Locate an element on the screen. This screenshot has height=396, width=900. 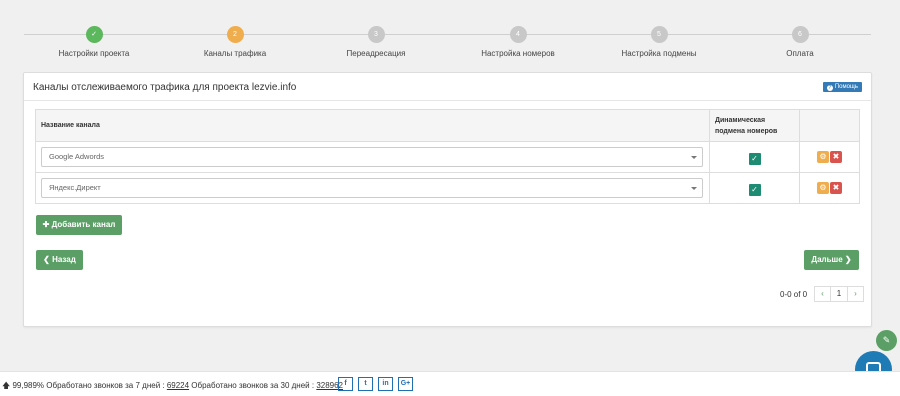
step-forwarding: 3 Переадресация is located at coordinates (376, 42).